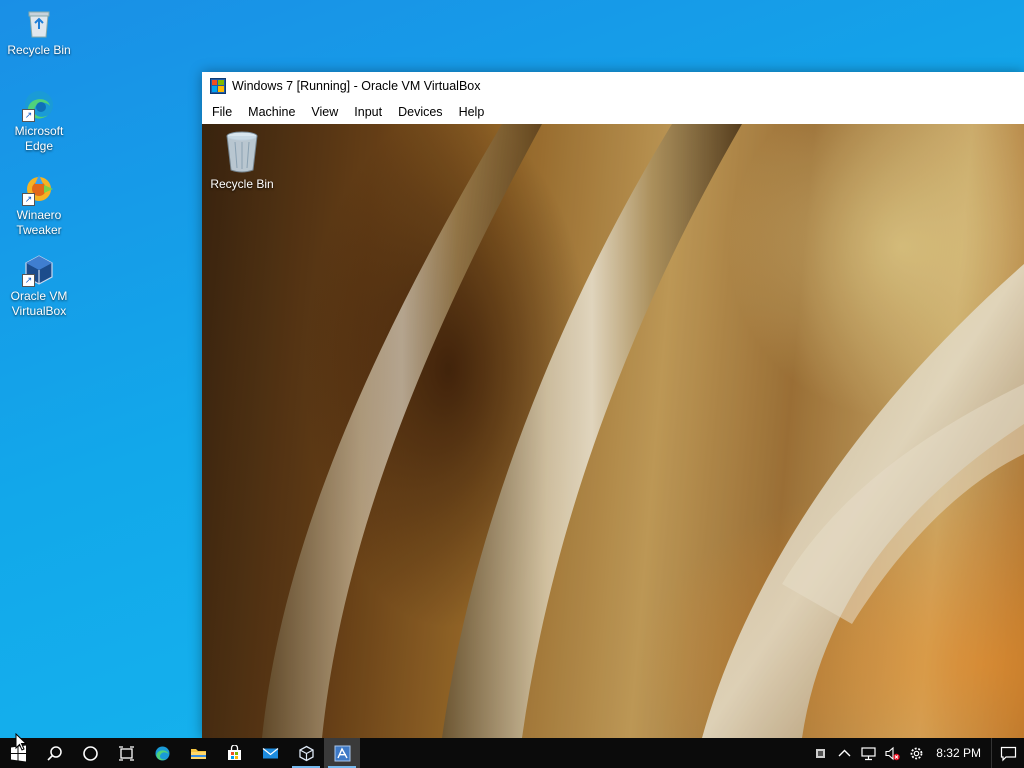 The width and height of the screenshot is (1024, 768). I want to click on guest-recycle-bin-label: Recycle Bin, so click(242, 184).